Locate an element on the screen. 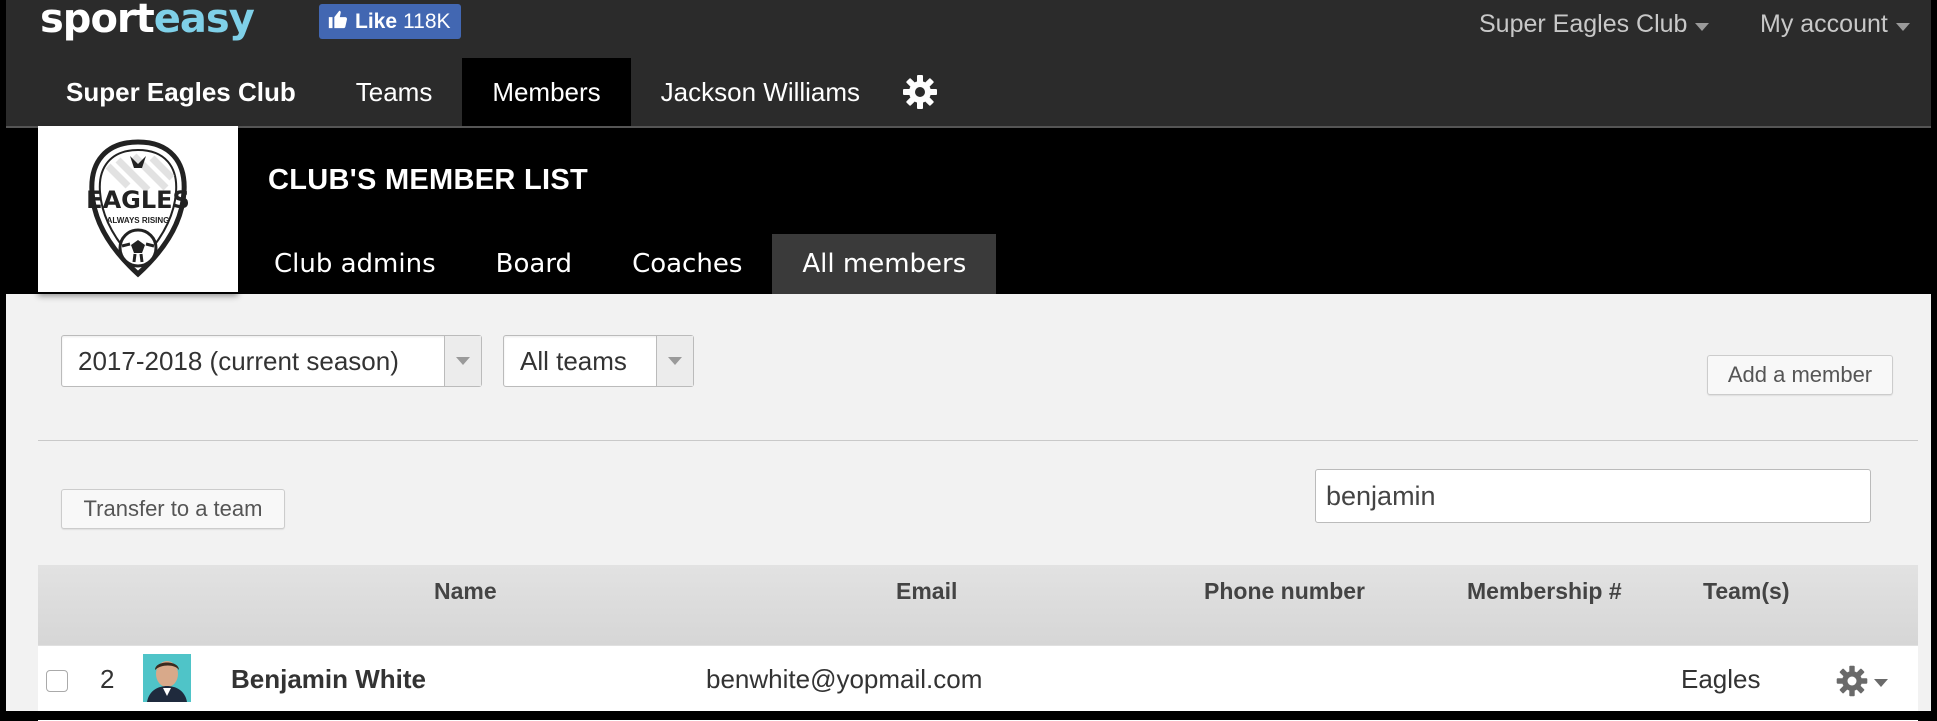  member-email: benwhite@yopmail.com is located at coordinates (844, 678).